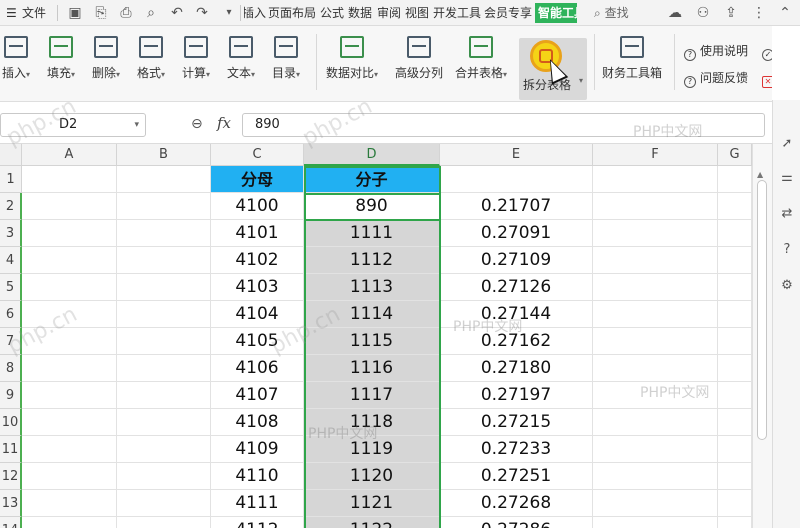  Describe the element at coordinates (164, 341) in the screenshot. I see `cell-b7` at that location.